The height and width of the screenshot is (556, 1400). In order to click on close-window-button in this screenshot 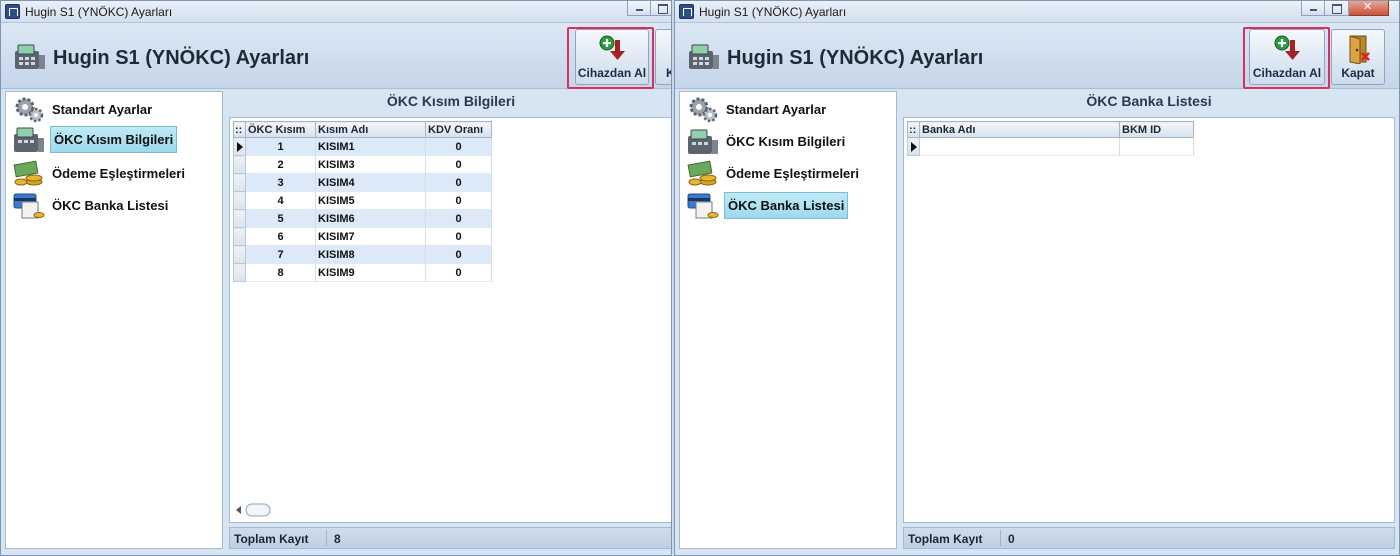, I will do `click(1369, 8)`.